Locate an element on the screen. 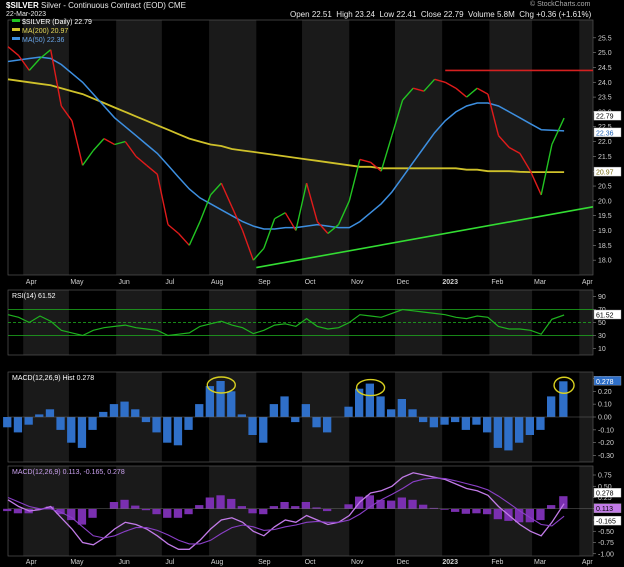 The height and width of the screenshot is (567, 624). macd-line-badge: 0.113 is located at coordinates (604, 509).